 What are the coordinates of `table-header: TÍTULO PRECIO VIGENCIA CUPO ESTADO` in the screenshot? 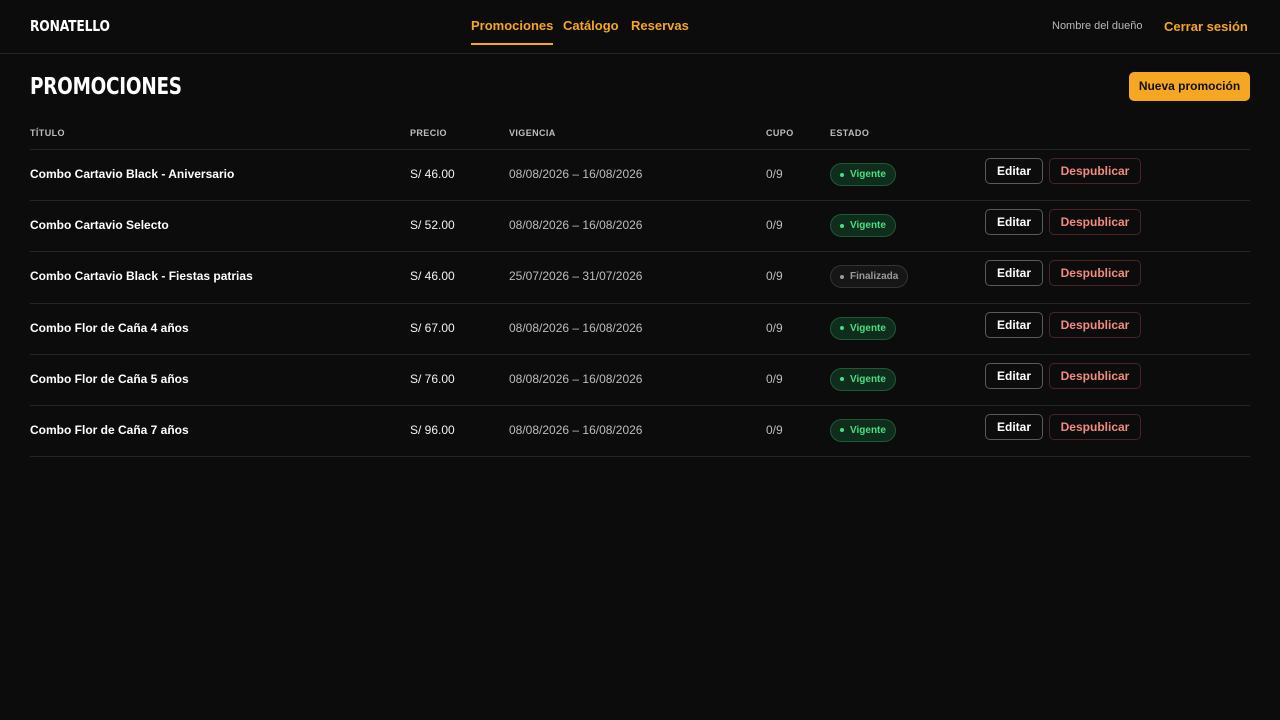 It's located at (640, 134).